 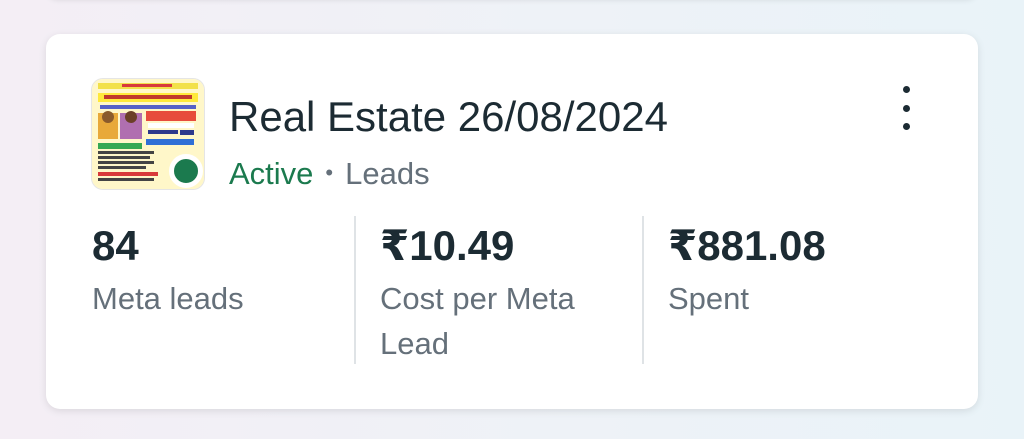 I want to click on more-options-icon, so click(x=906, y=108).